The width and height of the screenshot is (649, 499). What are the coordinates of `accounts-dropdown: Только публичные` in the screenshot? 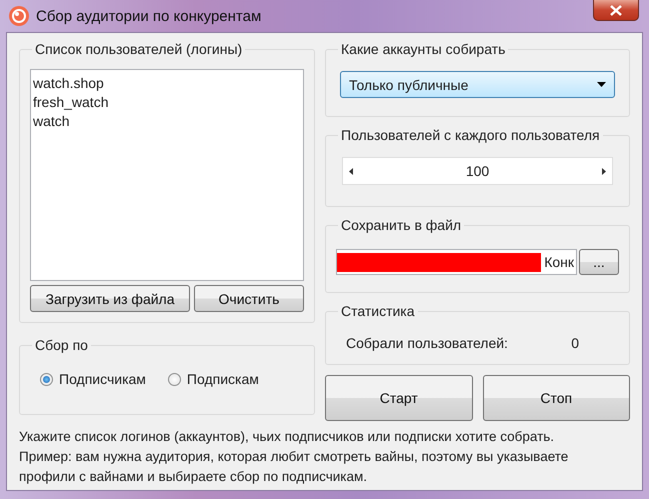 It's located at (477, 84).